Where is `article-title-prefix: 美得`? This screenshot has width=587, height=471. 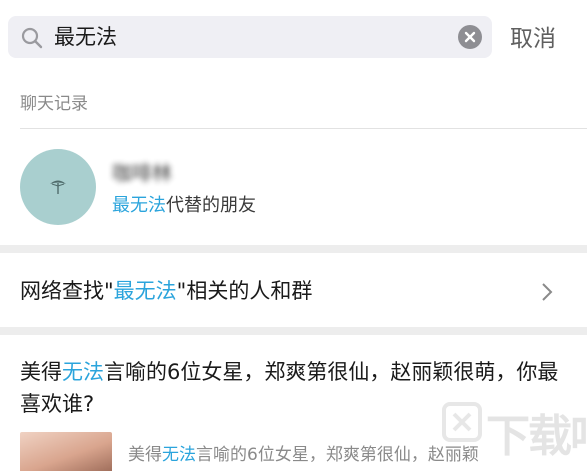 article-title-prefix: 美得 is located at coordinates (41, 372).